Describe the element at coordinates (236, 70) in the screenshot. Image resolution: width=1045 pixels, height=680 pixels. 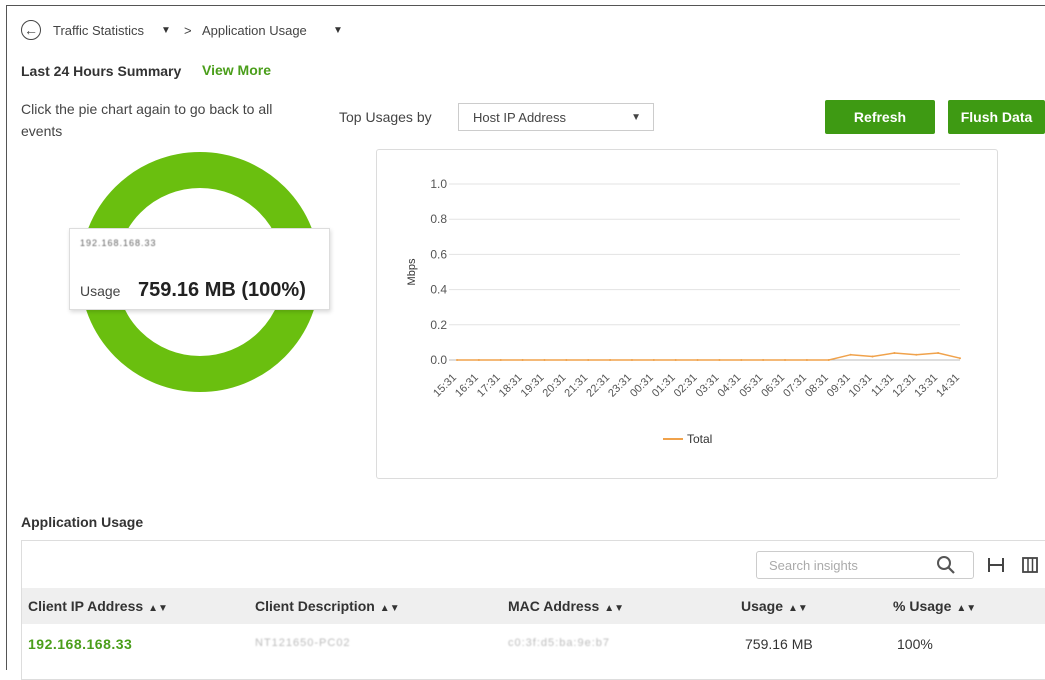
I see `view-more-link: View More` at that location.